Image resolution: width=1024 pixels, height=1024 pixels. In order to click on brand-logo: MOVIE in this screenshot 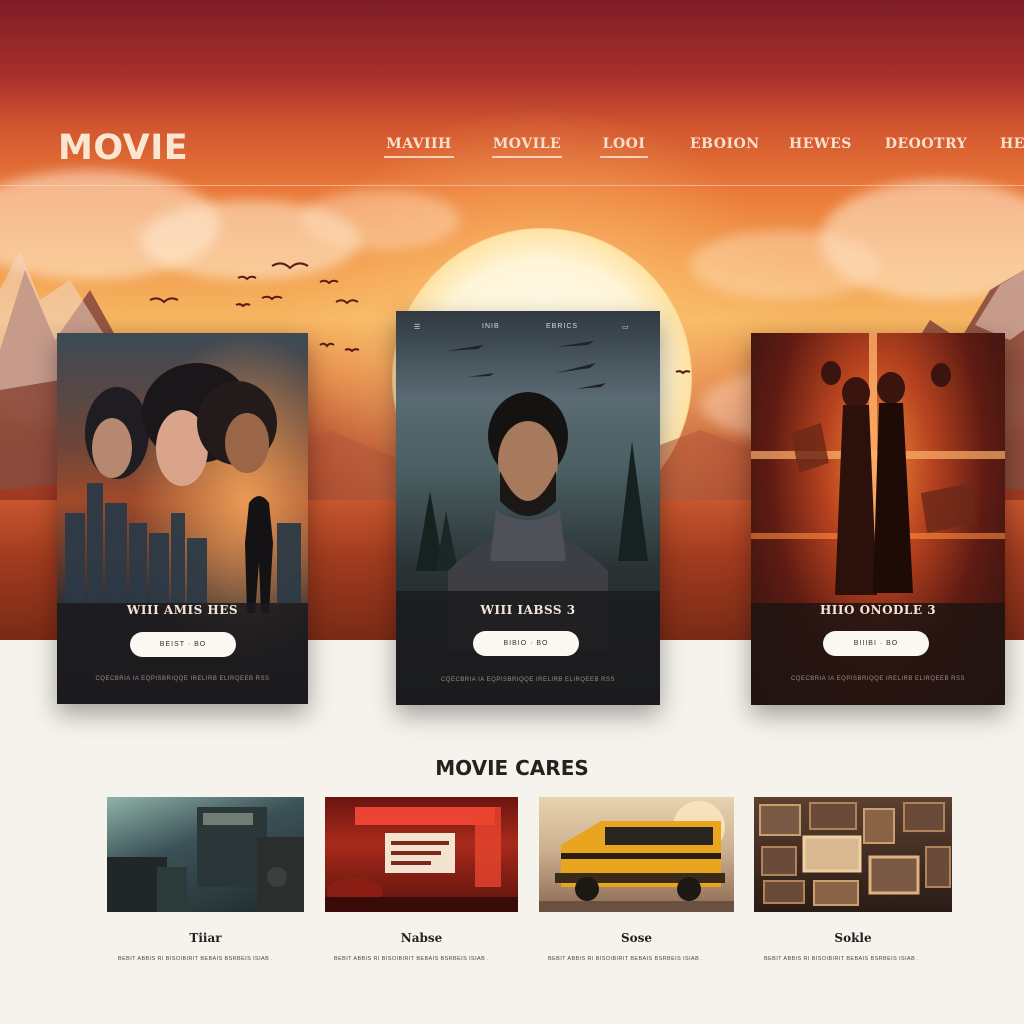, I will do `click(123, 148)`.